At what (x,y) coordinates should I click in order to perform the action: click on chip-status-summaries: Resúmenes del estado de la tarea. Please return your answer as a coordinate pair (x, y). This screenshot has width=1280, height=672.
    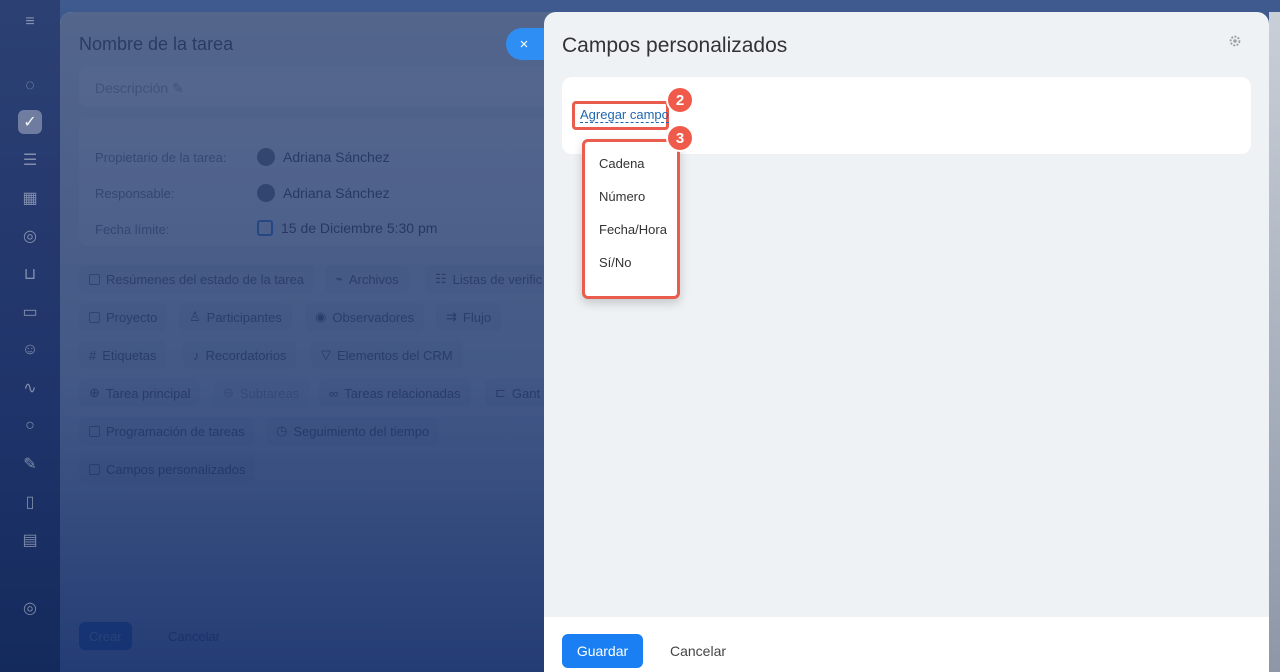
    Looking at the image, I should click on (197, 279).